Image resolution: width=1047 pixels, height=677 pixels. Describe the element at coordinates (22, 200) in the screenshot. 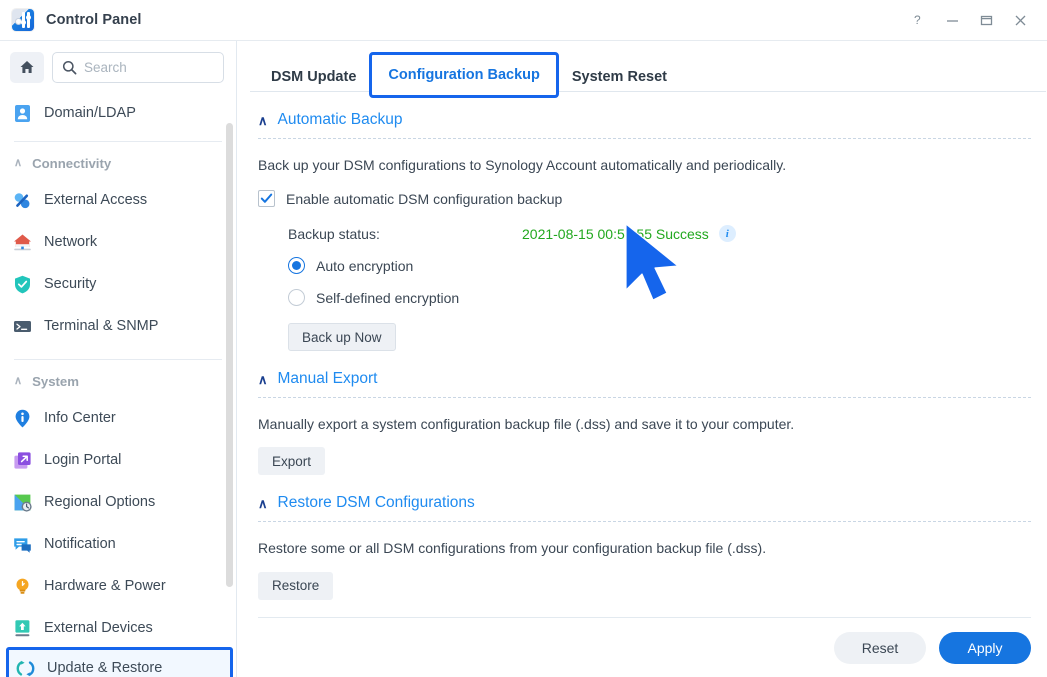

I see `external-access-icon` at that location.